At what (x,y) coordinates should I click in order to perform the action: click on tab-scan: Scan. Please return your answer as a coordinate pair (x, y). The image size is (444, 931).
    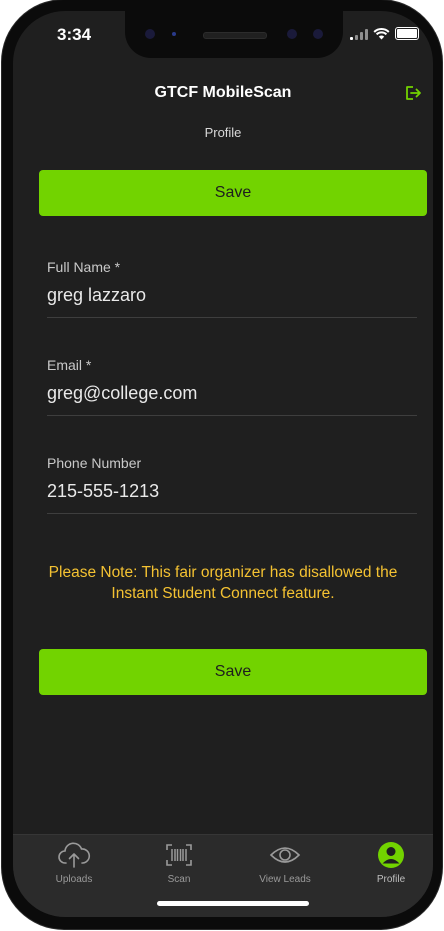
    Looking at the image, I should click on (179, 863).